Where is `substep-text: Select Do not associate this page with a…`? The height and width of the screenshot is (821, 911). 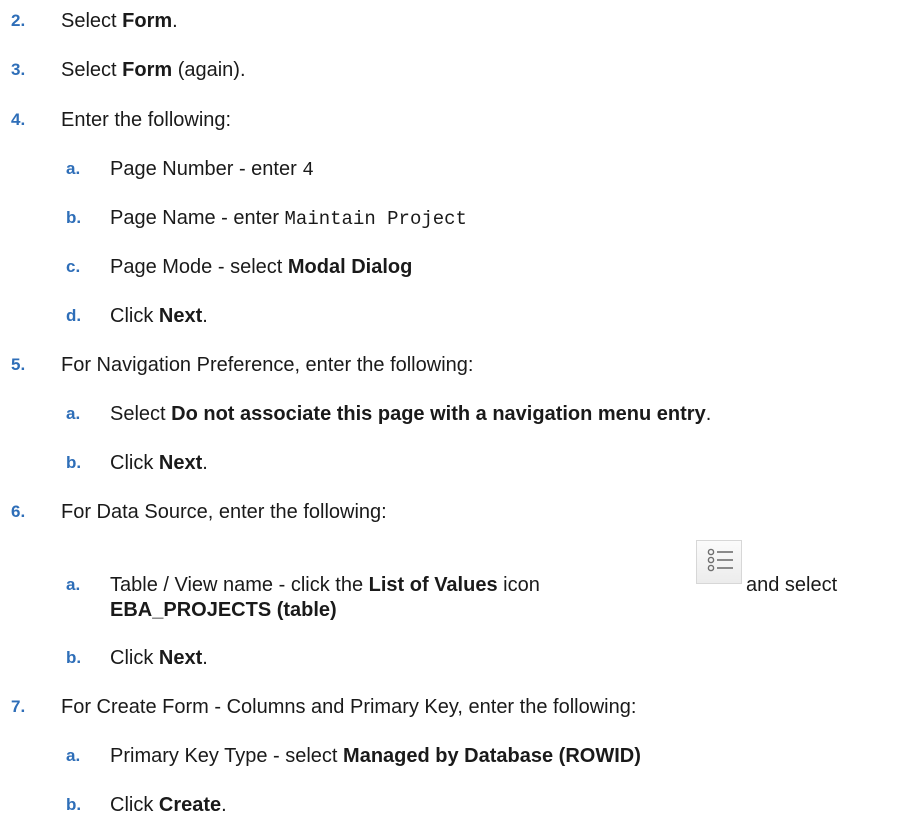
substep-text: Select Do not associate this page with a… is located at coordinates (411, 414).